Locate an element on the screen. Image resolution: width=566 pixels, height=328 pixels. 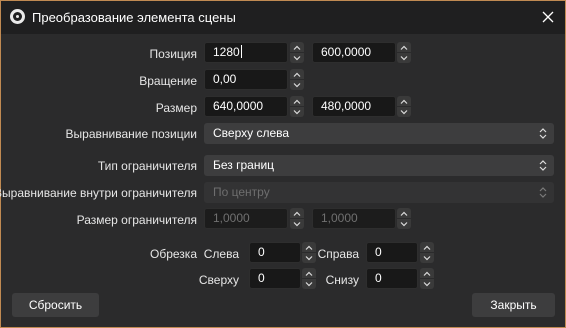
bounds-height-input: 1,0000 is located at coordinates (354, 218).